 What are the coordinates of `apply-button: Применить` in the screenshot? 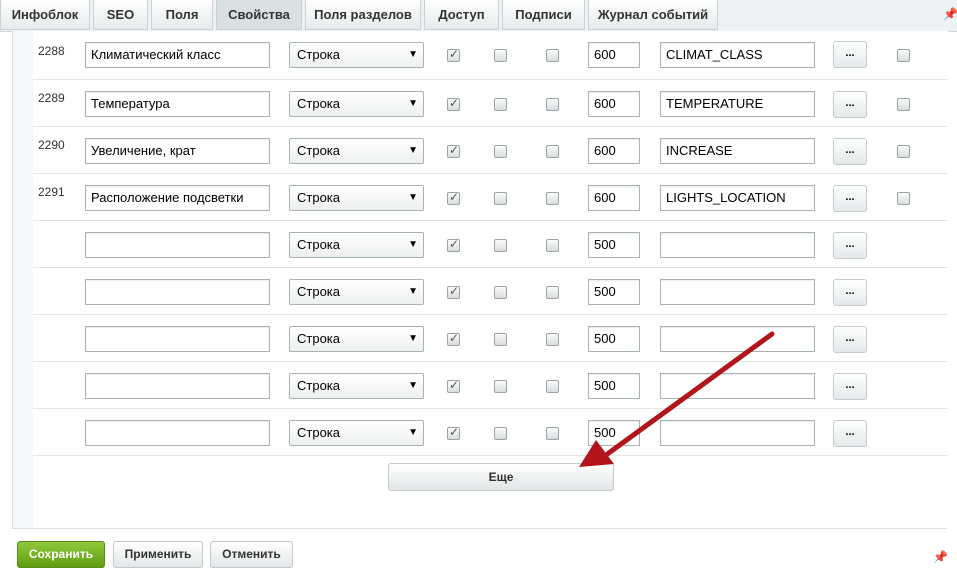 It's located at (158, 554).